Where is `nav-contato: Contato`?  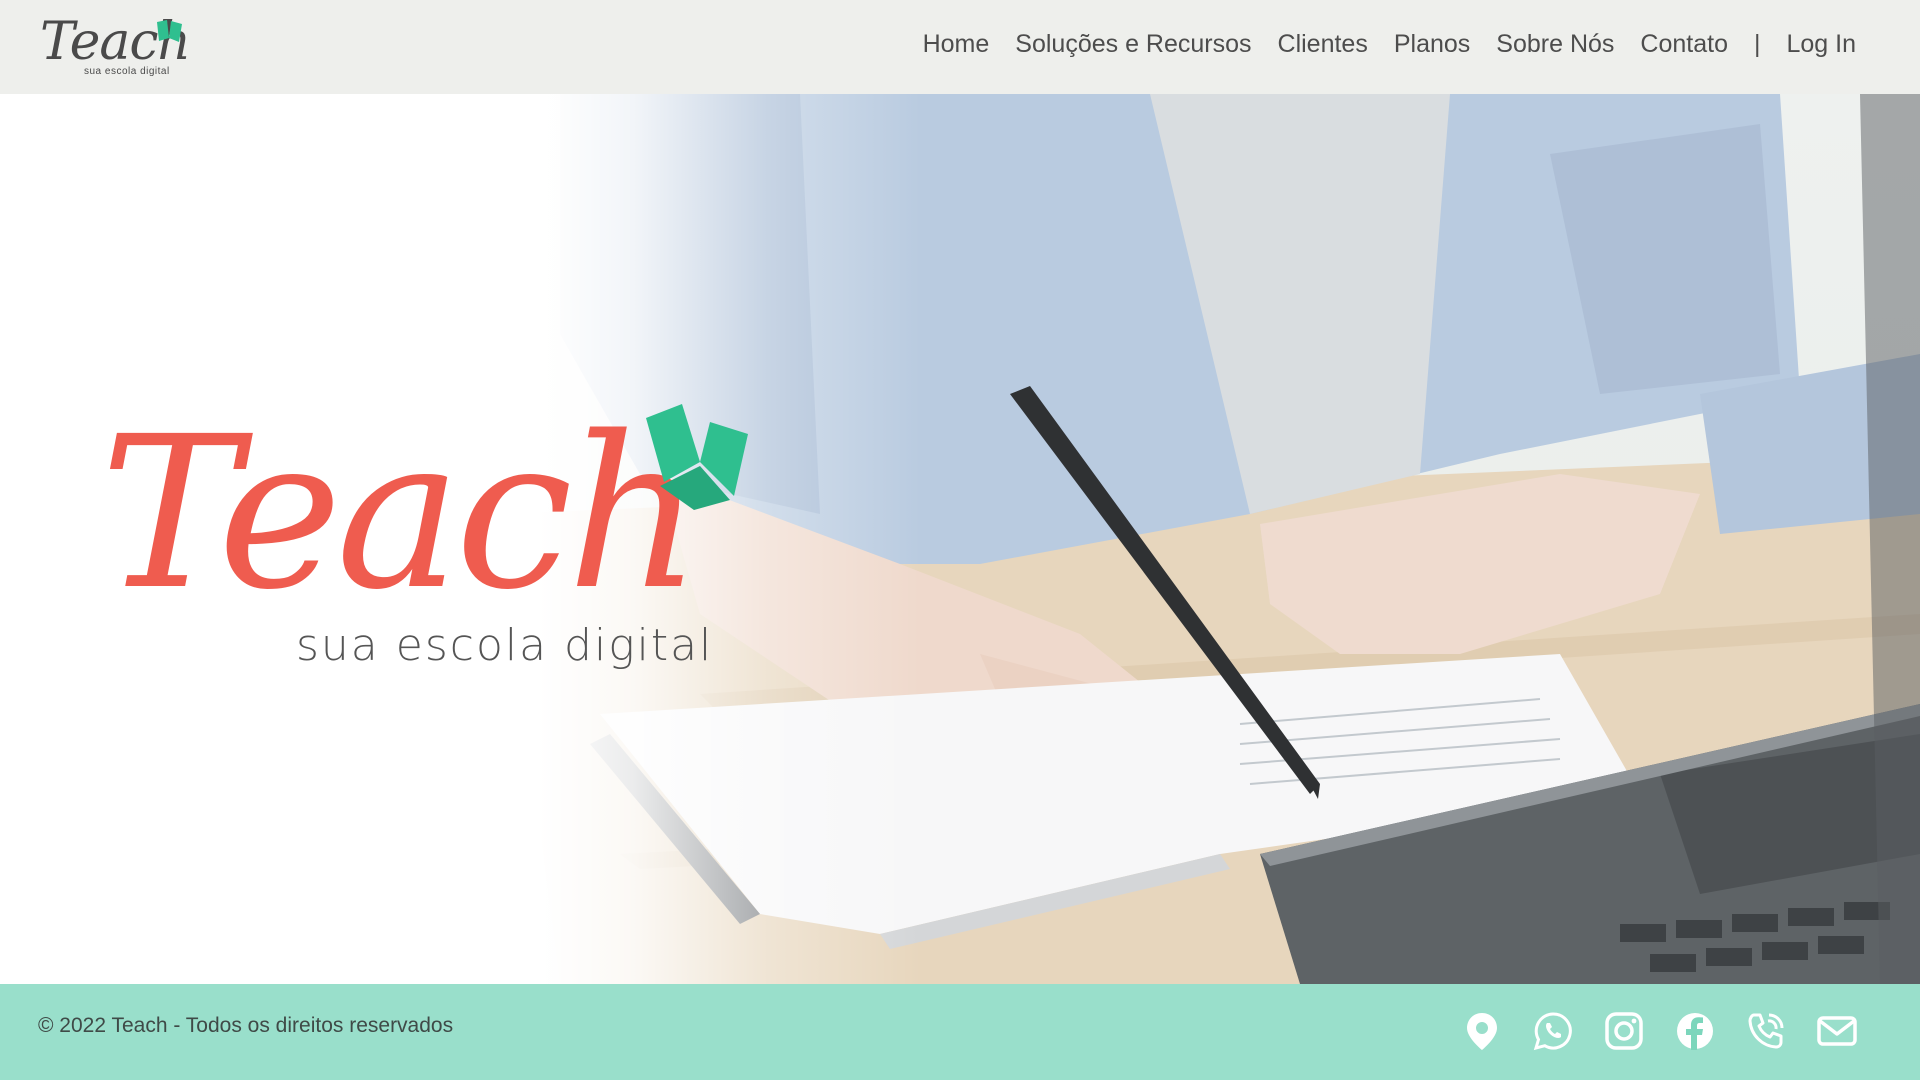
nav-contato: Contato is located at coordinates (1684, 44).